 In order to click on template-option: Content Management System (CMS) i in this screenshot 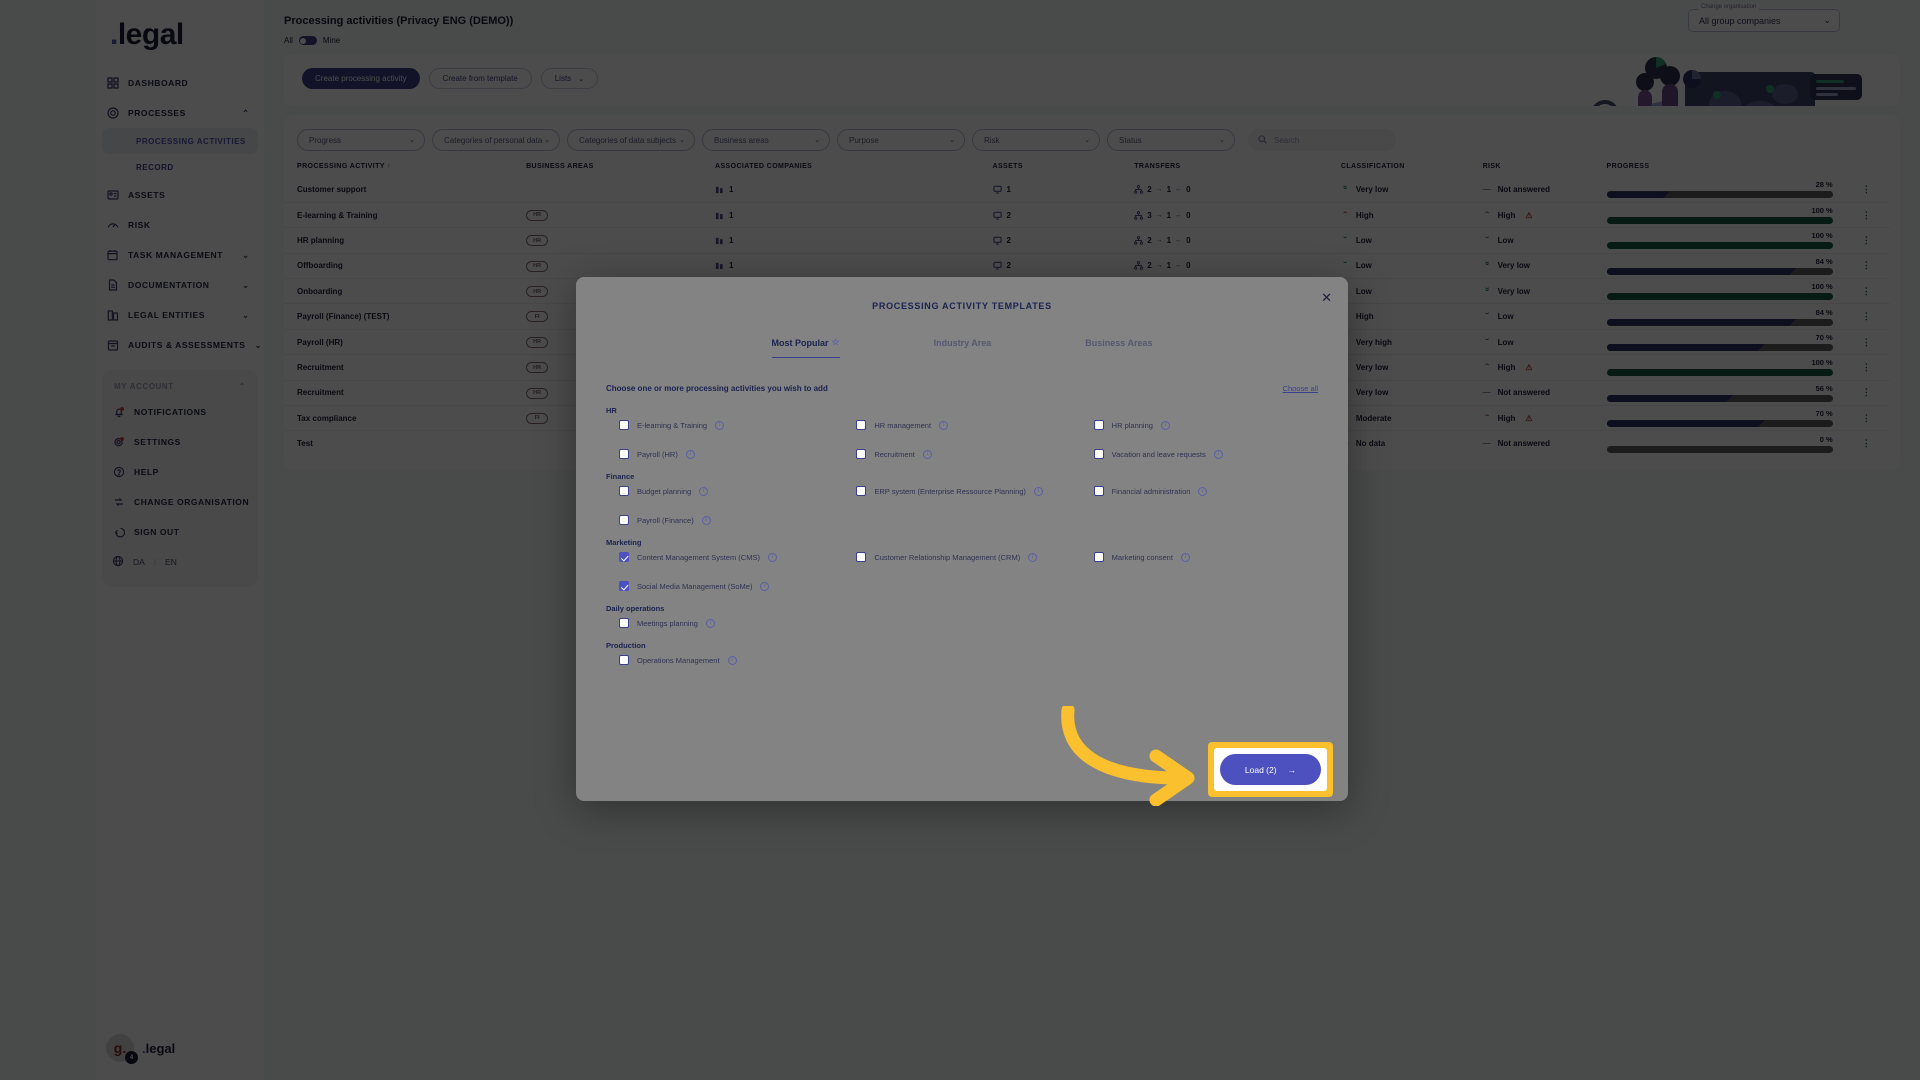, I will do `click(724, 557)`.